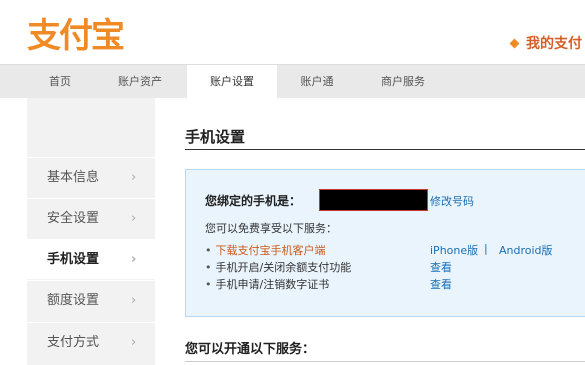 This screenshot has height=365, width=585. What do you see at coordinates (441, 284) in the screenshot?
I see `view-digital-cert-link: 查看` at bounding box center [441, 284].